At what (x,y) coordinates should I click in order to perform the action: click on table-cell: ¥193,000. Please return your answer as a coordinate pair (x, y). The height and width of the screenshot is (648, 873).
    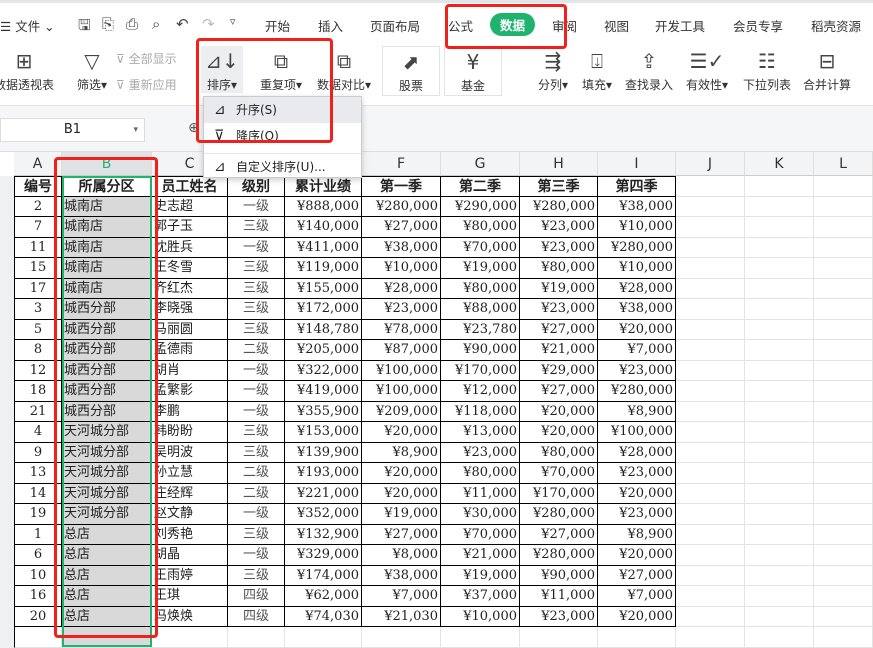
    Looking at the image, I should click on (323, 473).